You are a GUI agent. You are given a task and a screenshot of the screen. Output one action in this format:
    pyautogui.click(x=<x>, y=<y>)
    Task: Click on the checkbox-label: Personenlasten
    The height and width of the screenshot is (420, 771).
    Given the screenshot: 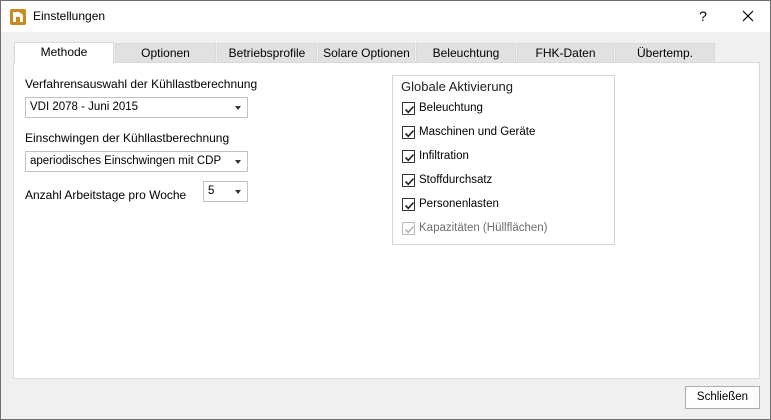 What is the action you would take?
    pyautogui.click(x=459, y=204)
    